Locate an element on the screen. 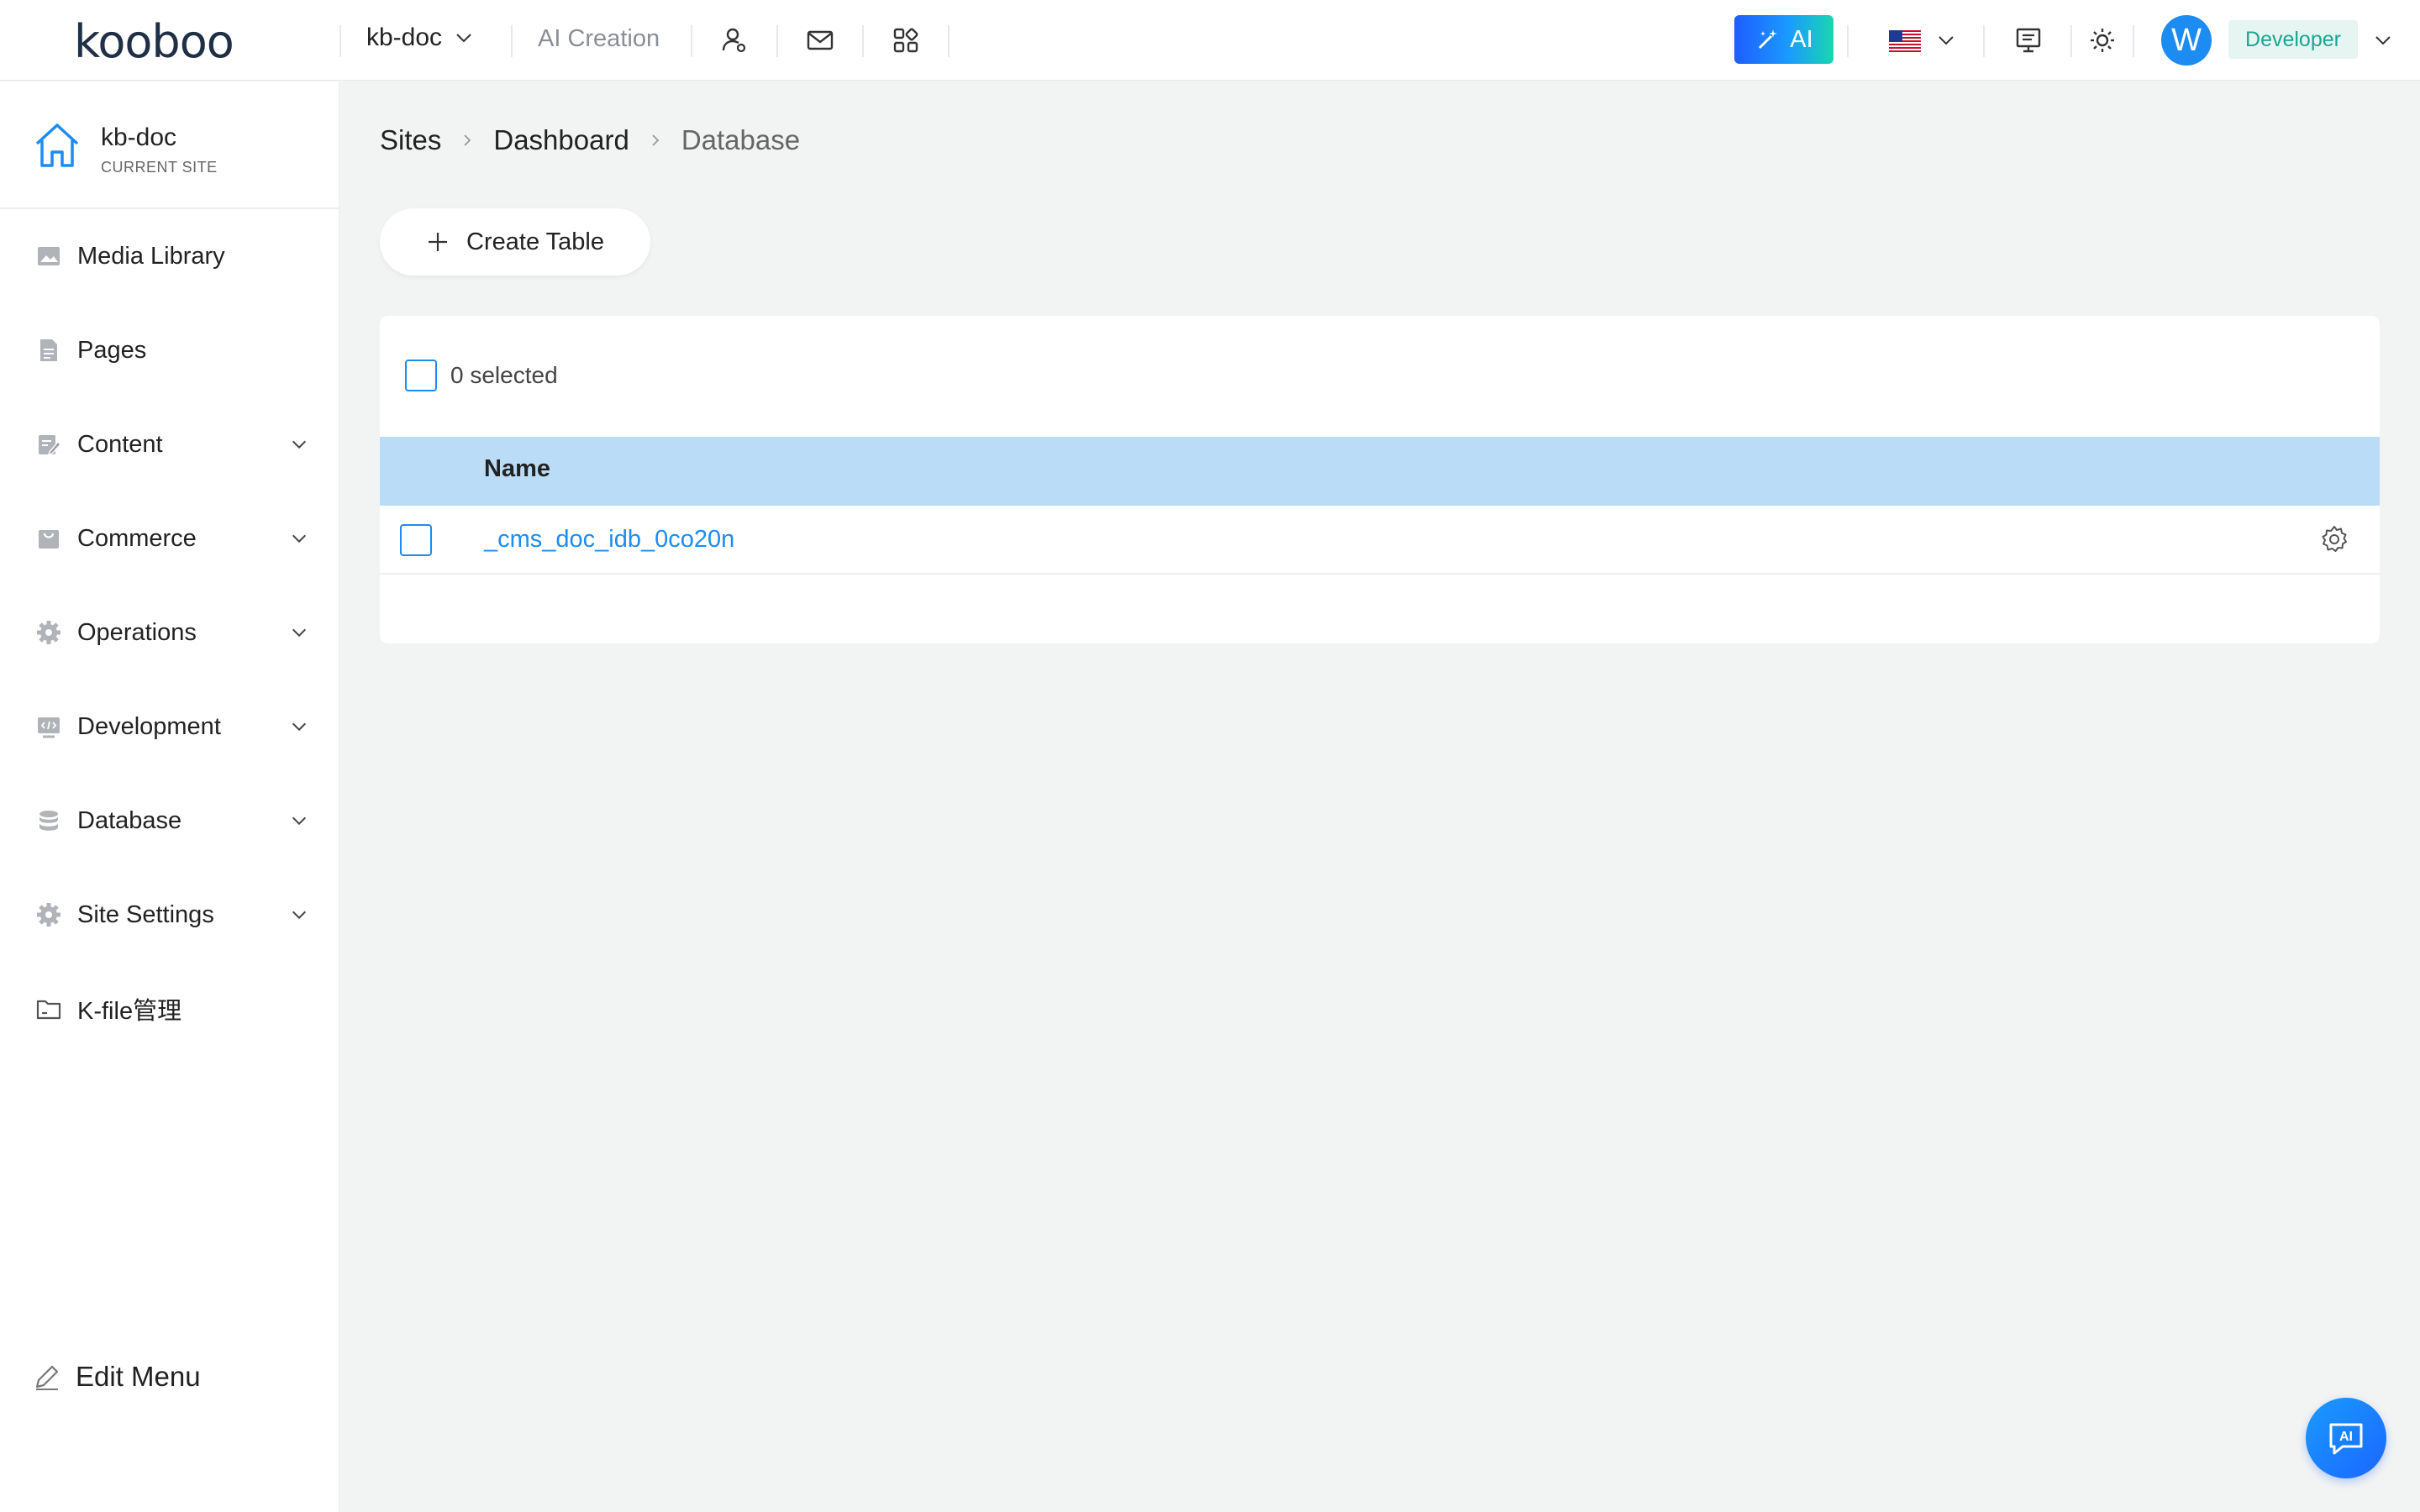 The width and height of the screenshot is (2420, 1512). sidebar-item-label: Content is located at coordinates (120, 444).